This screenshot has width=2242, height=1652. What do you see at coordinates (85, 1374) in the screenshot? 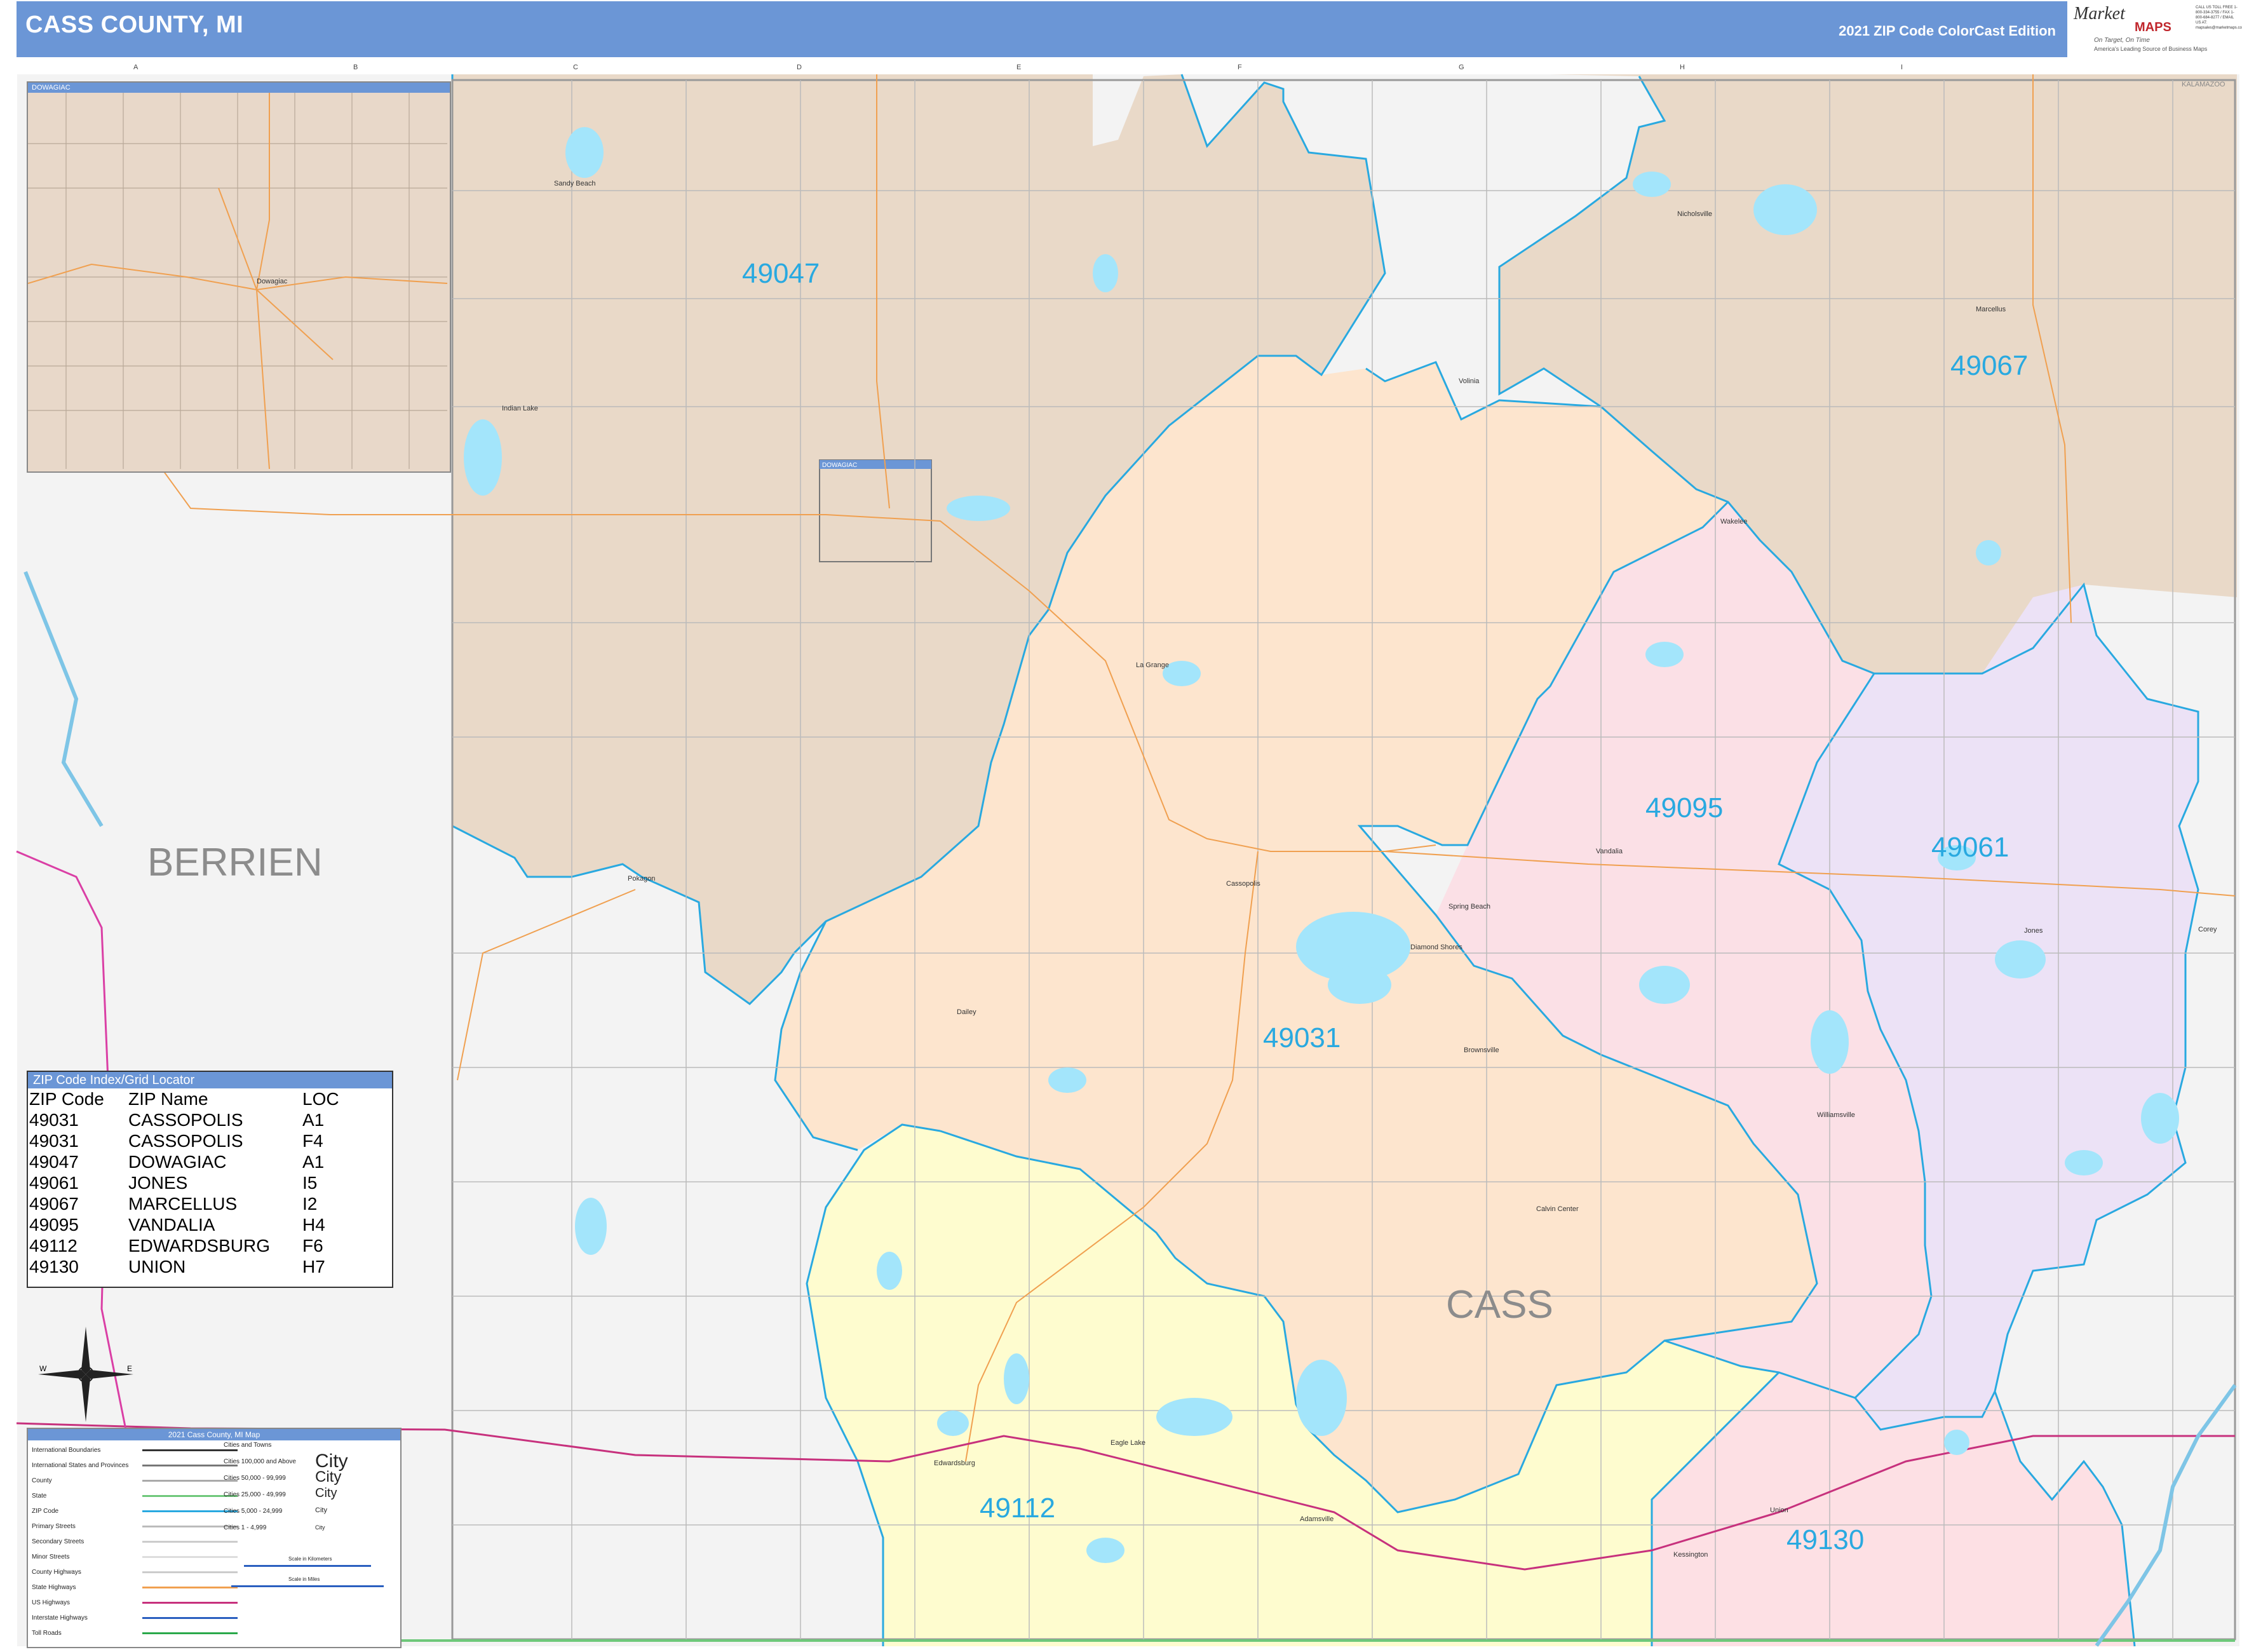
I see `compass-rose-icon: N S W E` at bounding box center [85, 1374].